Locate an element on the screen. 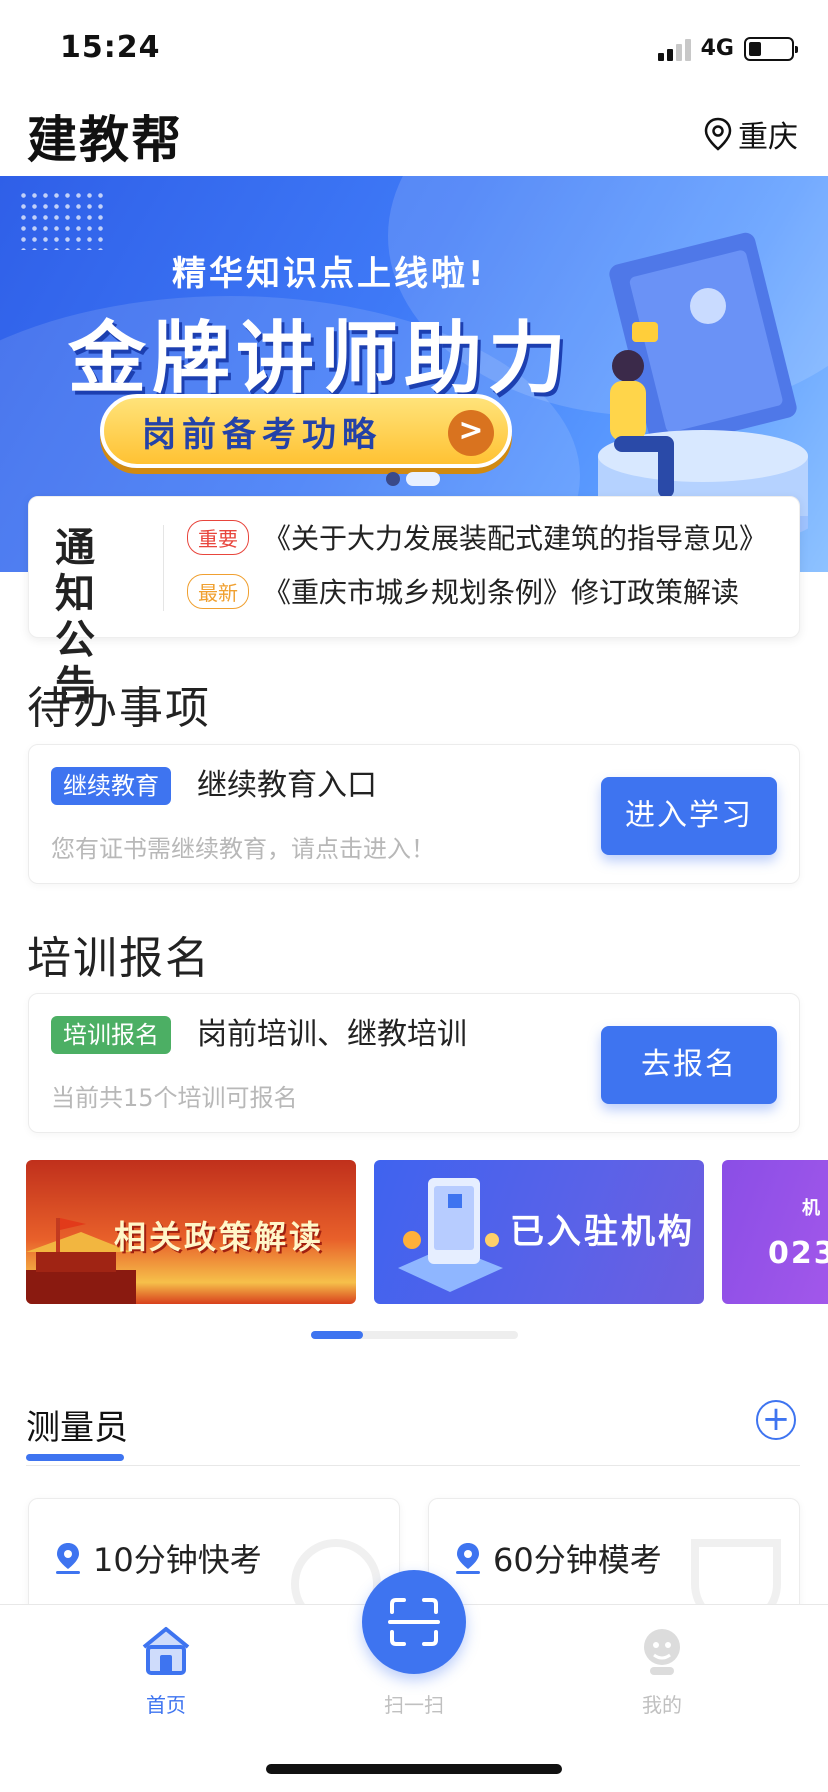 Image resolution: width=828 pixels, height=1792 pixels. scan-button is located at coordinates (414, 1622).